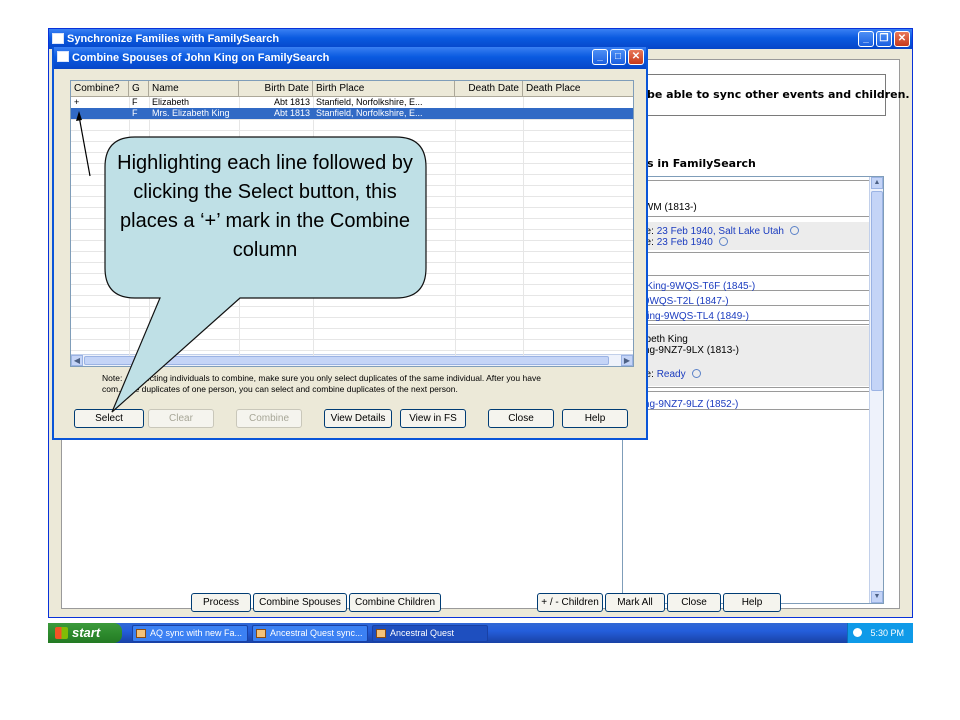 This screenshot has height=720, width=960. Describe the element at coordinates (489, 89) in the screenshot. I see `death-date-header: Death Date` at that location.